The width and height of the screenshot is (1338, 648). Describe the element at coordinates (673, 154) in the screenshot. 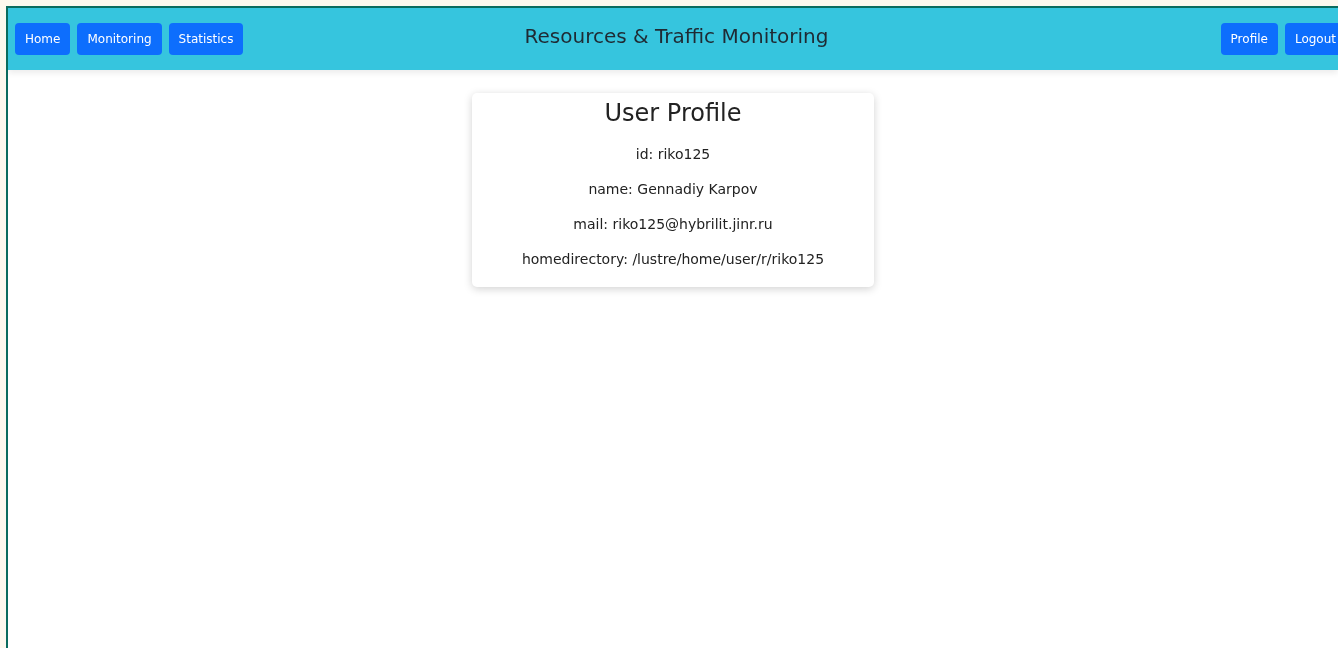

I see `profile-field: id: riko125` at that location.